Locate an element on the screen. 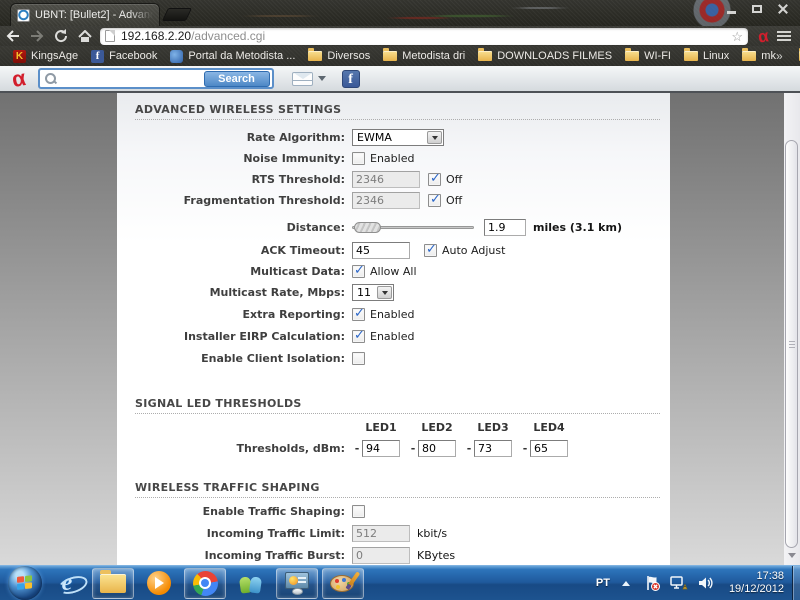  distance-unit: miles (3.1 km) is located at coordinates (577, 227).